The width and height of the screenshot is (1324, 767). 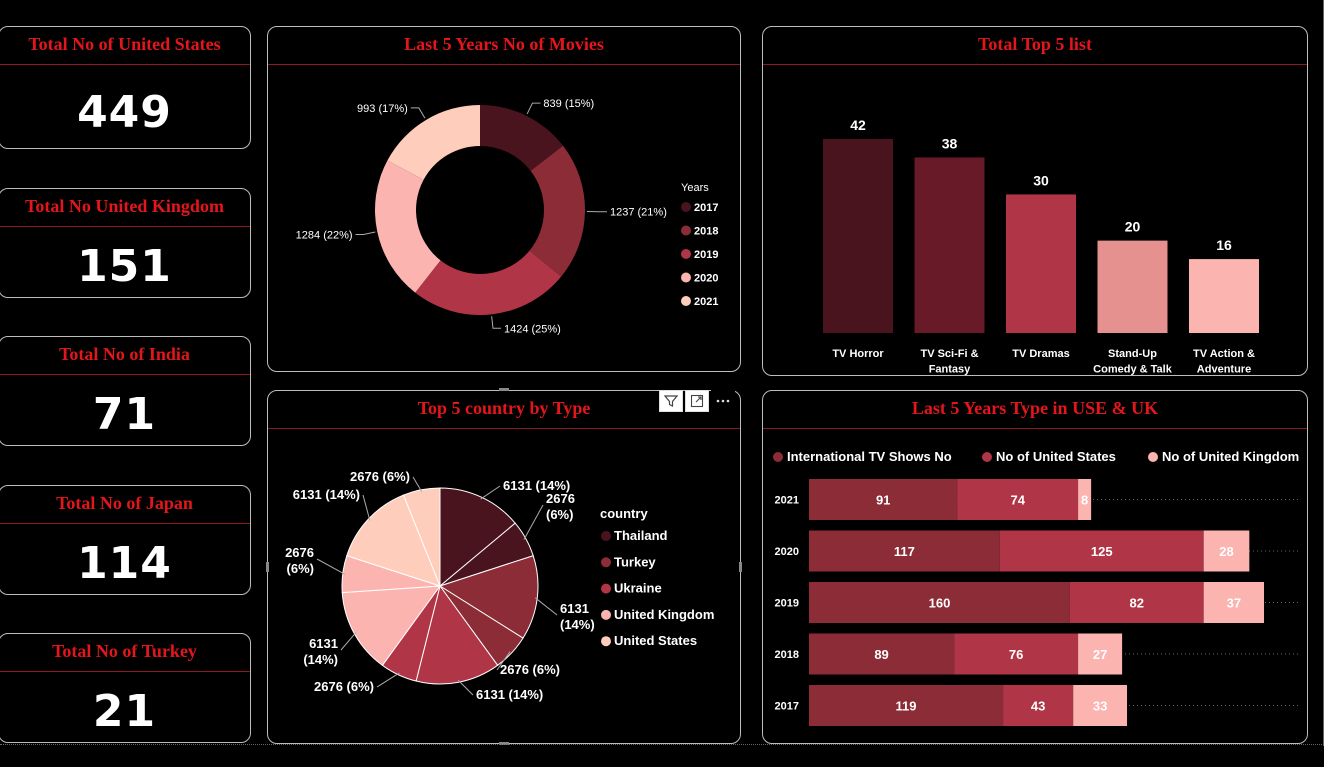 I want to click on y-tick-label: 2017, so click(x=787, y=707).